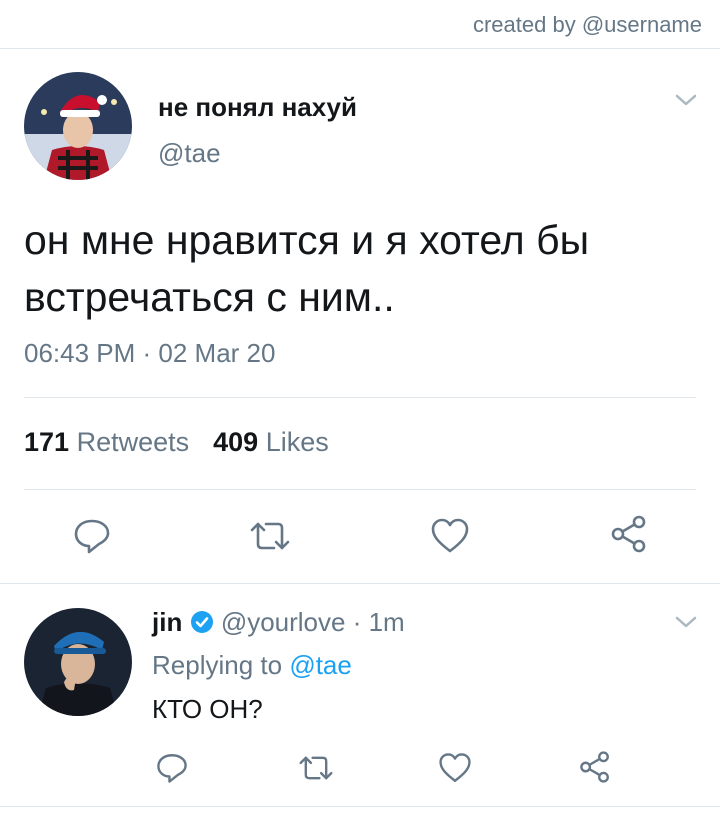 This screenshot has height=822, width=720. What do you see at coordinates (167, 622) in the screenshot?
I see `reply-display-name: jin` at bounding box center [167, 622].